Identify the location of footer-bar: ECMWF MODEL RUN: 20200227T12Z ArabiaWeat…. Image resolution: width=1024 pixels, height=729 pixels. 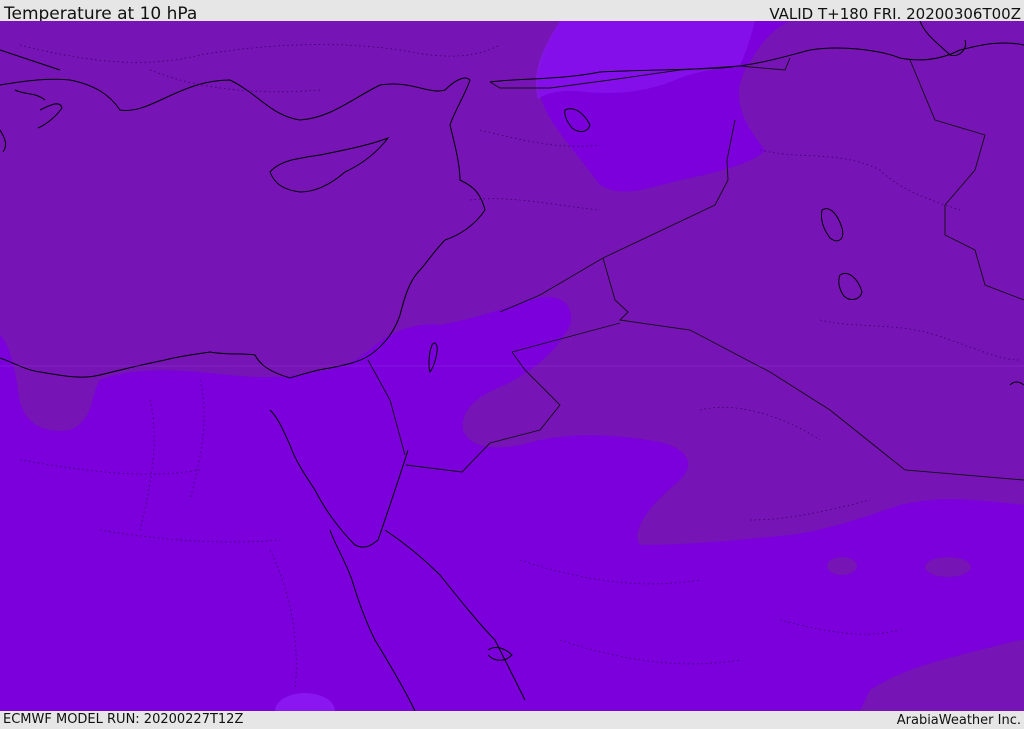
(512, 720).